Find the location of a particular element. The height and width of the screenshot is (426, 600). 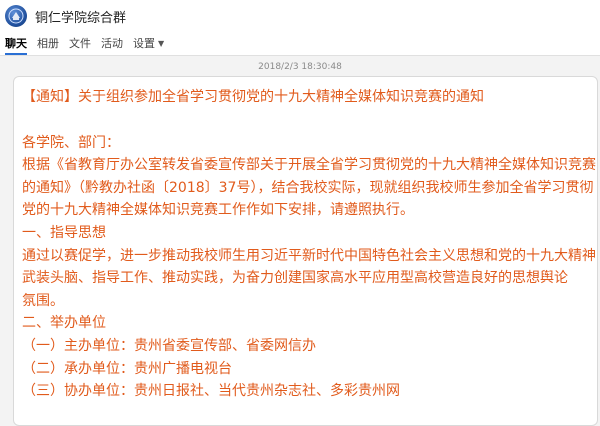

tab-activity: 活动 is located at coordinates (112, 43).